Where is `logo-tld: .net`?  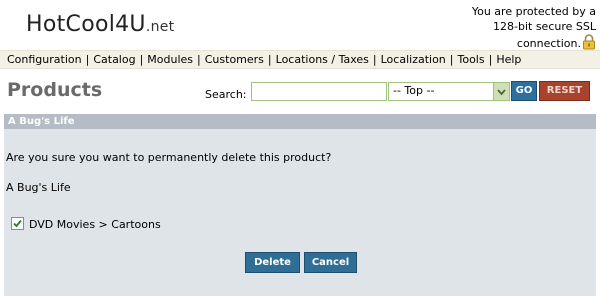 logo-tld: .net is located at coordinates (160, 27).